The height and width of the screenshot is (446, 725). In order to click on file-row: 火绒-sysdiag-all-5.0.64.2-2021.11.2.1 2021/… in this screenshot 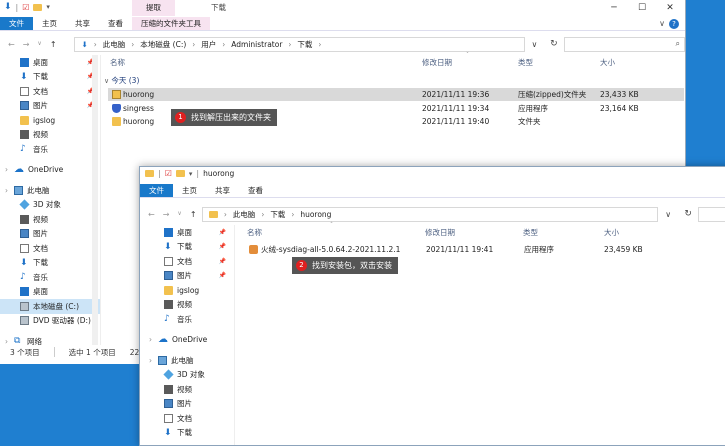, I will do `click(485, 249)`.